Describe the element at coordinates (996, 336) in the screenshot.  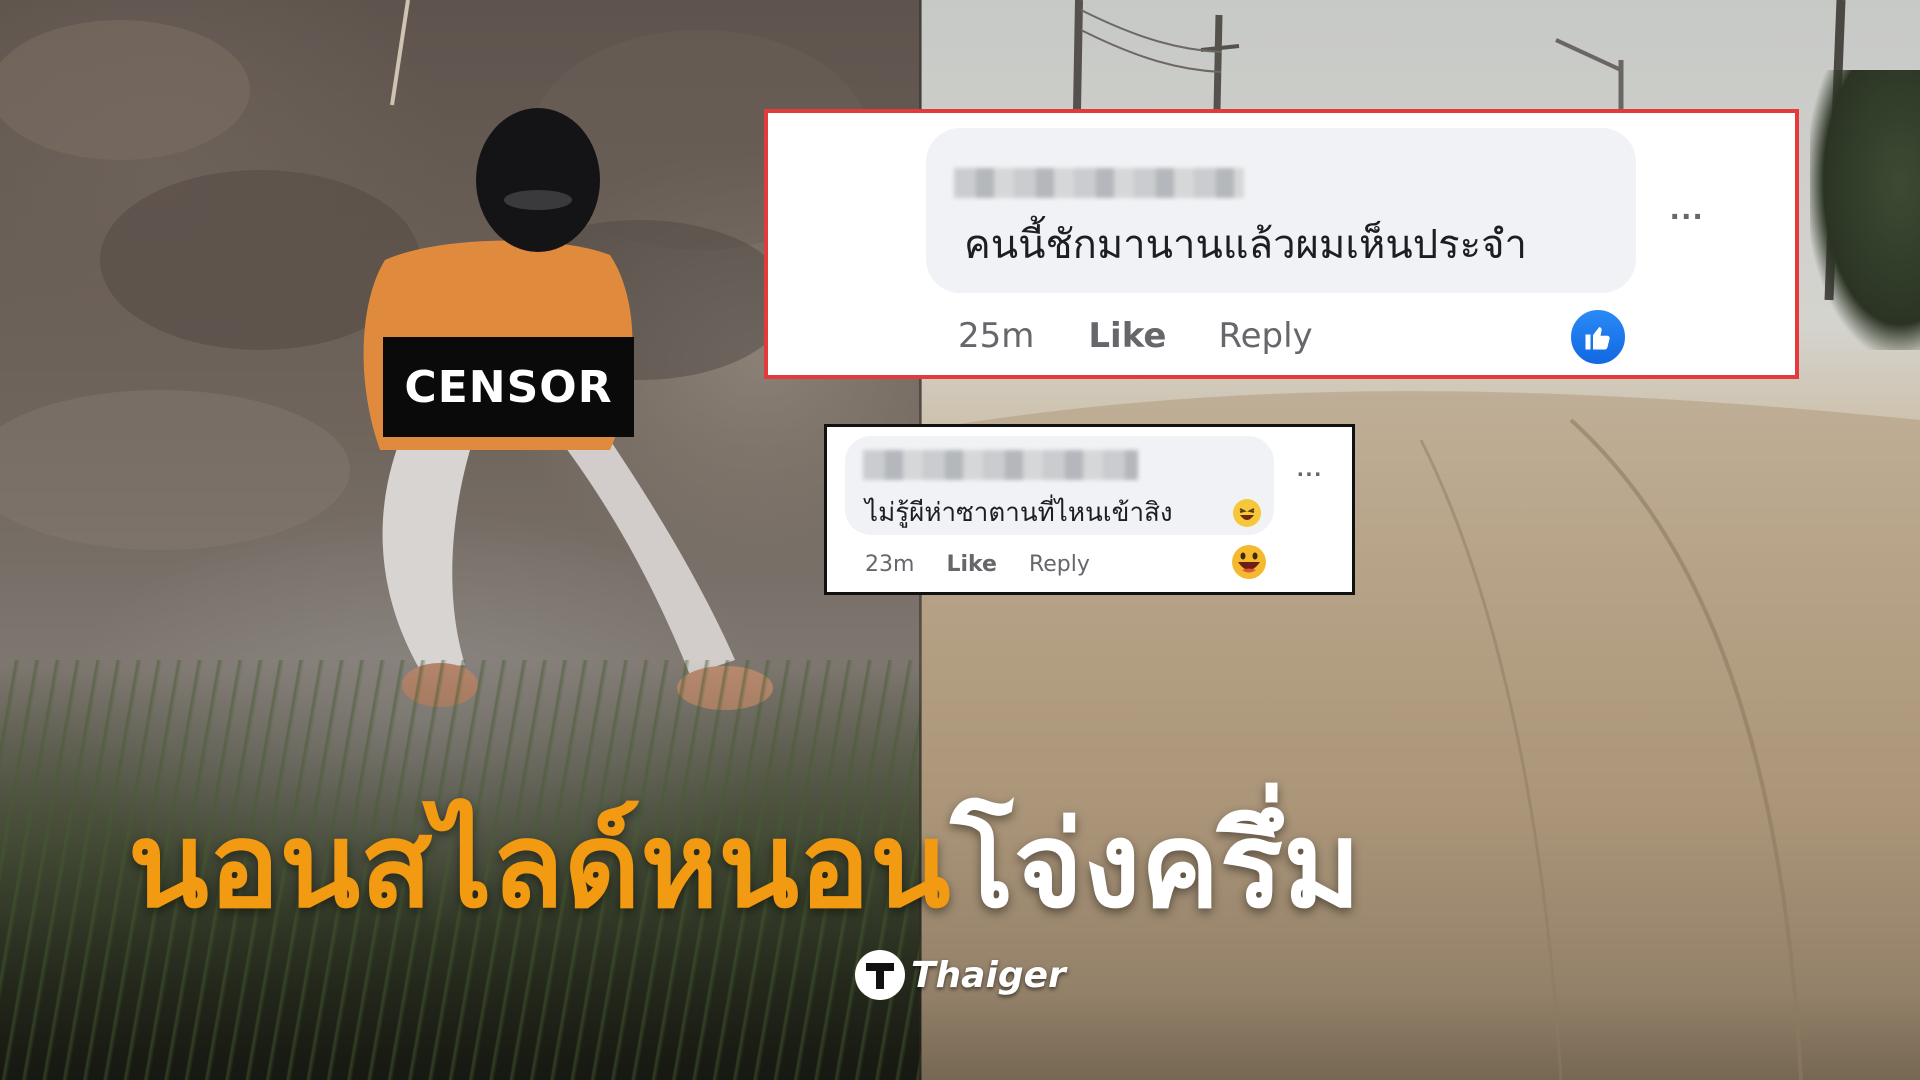
I see `comment-timestamp: 25m` at that location.